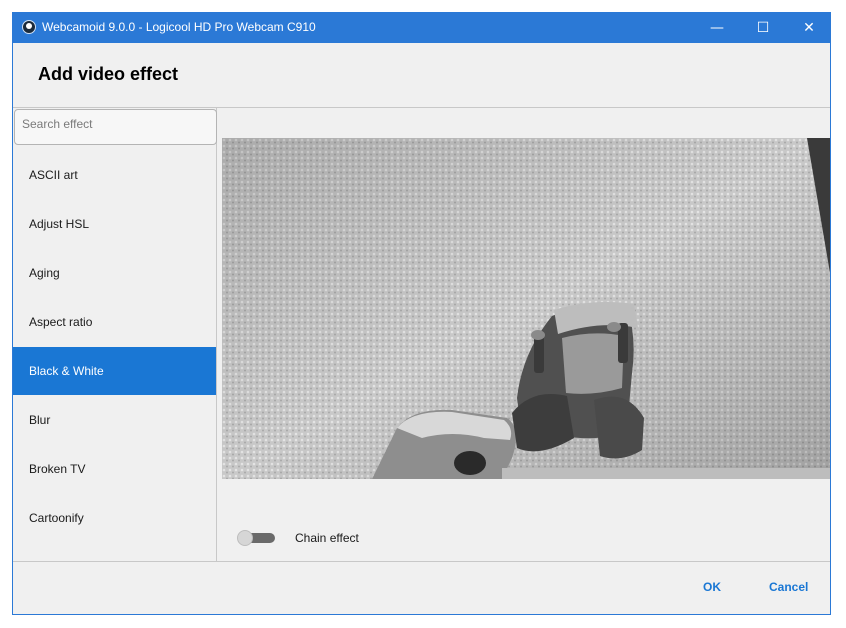  I want to click on close-button: ✕, so click(809, 28).